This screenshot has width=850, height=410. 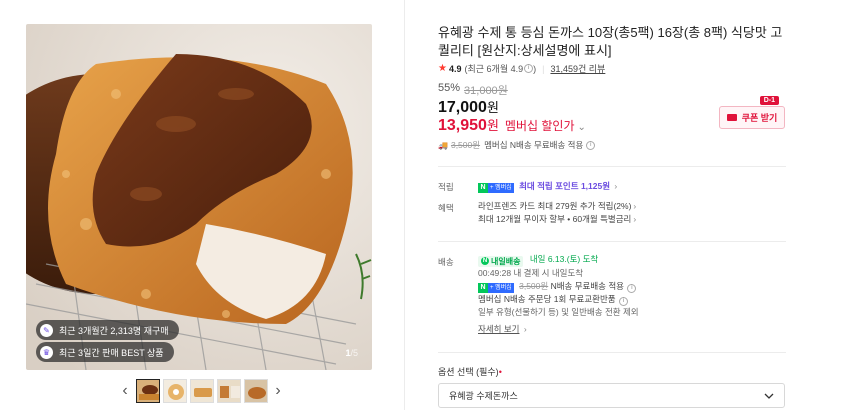 I want to click on coupon-area: D-1 쿠폰 받기, so click(x=752, y=113).